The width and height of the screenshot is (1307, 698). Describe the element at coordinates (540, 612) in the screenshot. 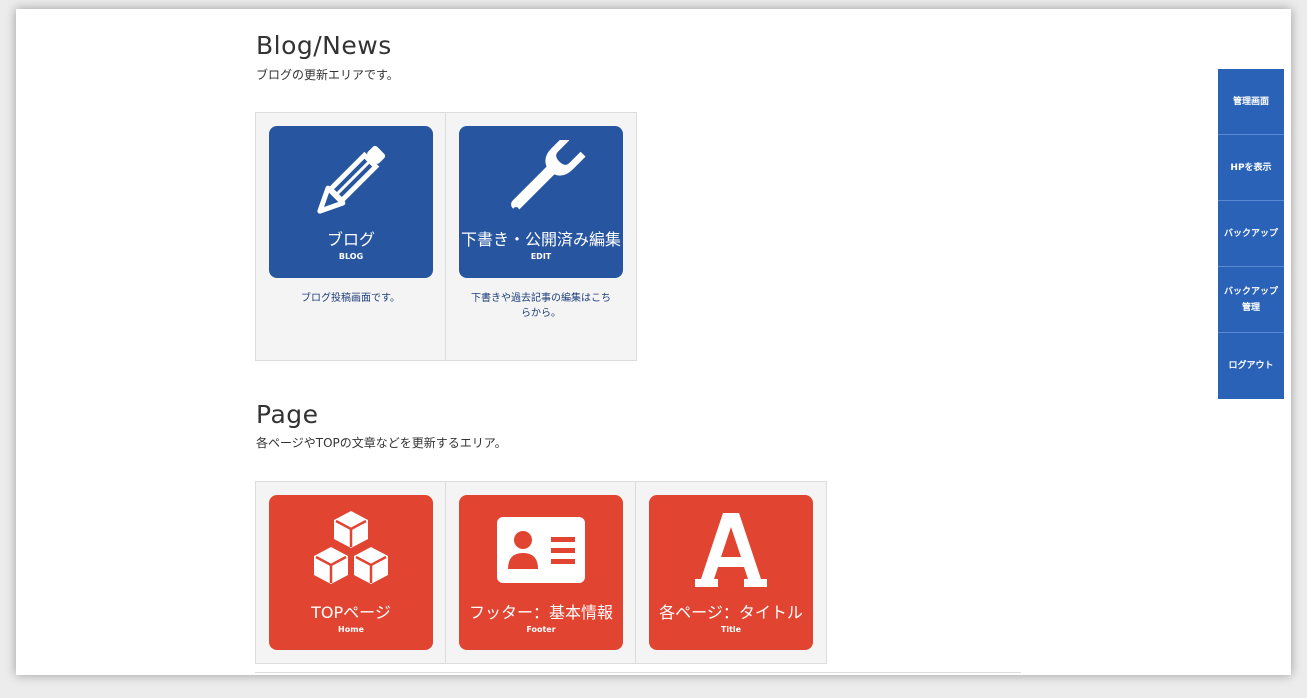

I see `footer-tile-title: フッター：基本情報` at that location.